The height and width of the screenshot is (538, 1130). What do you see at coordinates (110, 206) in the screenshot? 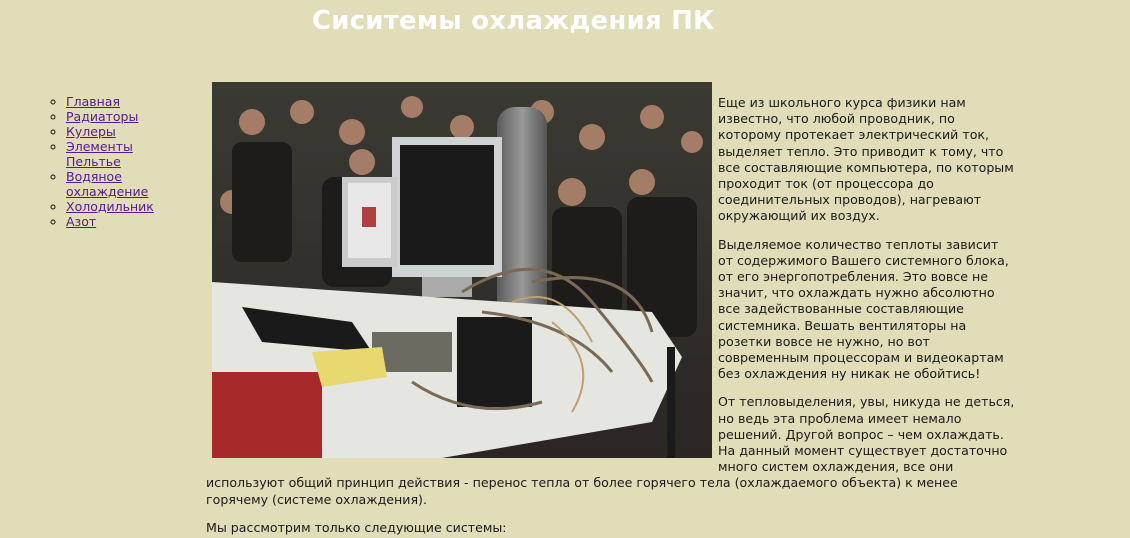
I see `nav-link-fridge: Холодильник` at bounding box center [110, 206].